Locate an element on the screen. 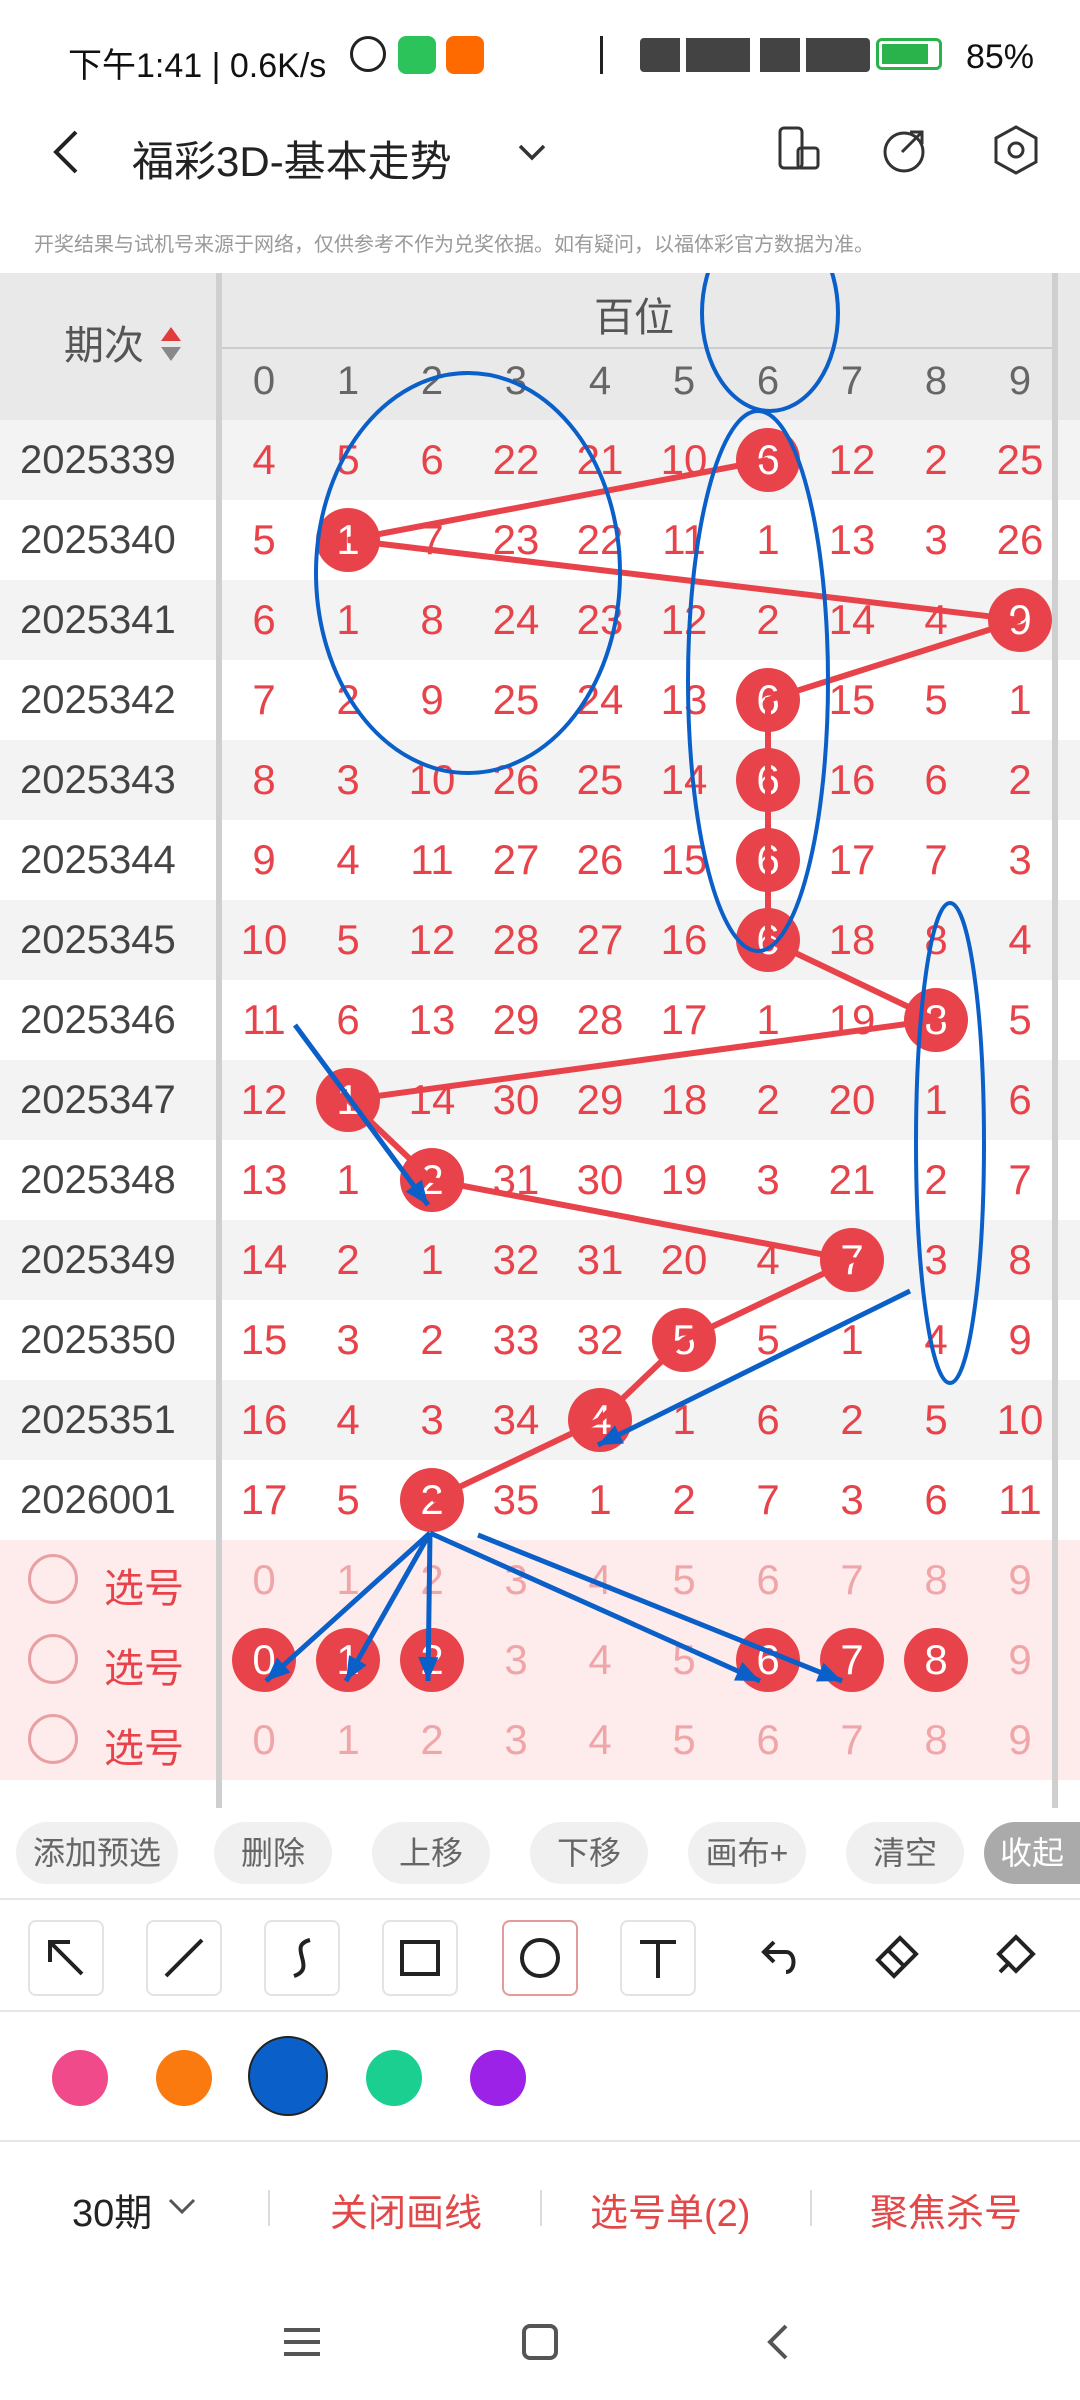 Image resolution: width=1080 pixels, height=2400 pixels. alarm-icon is located at coordinates (368, 54).